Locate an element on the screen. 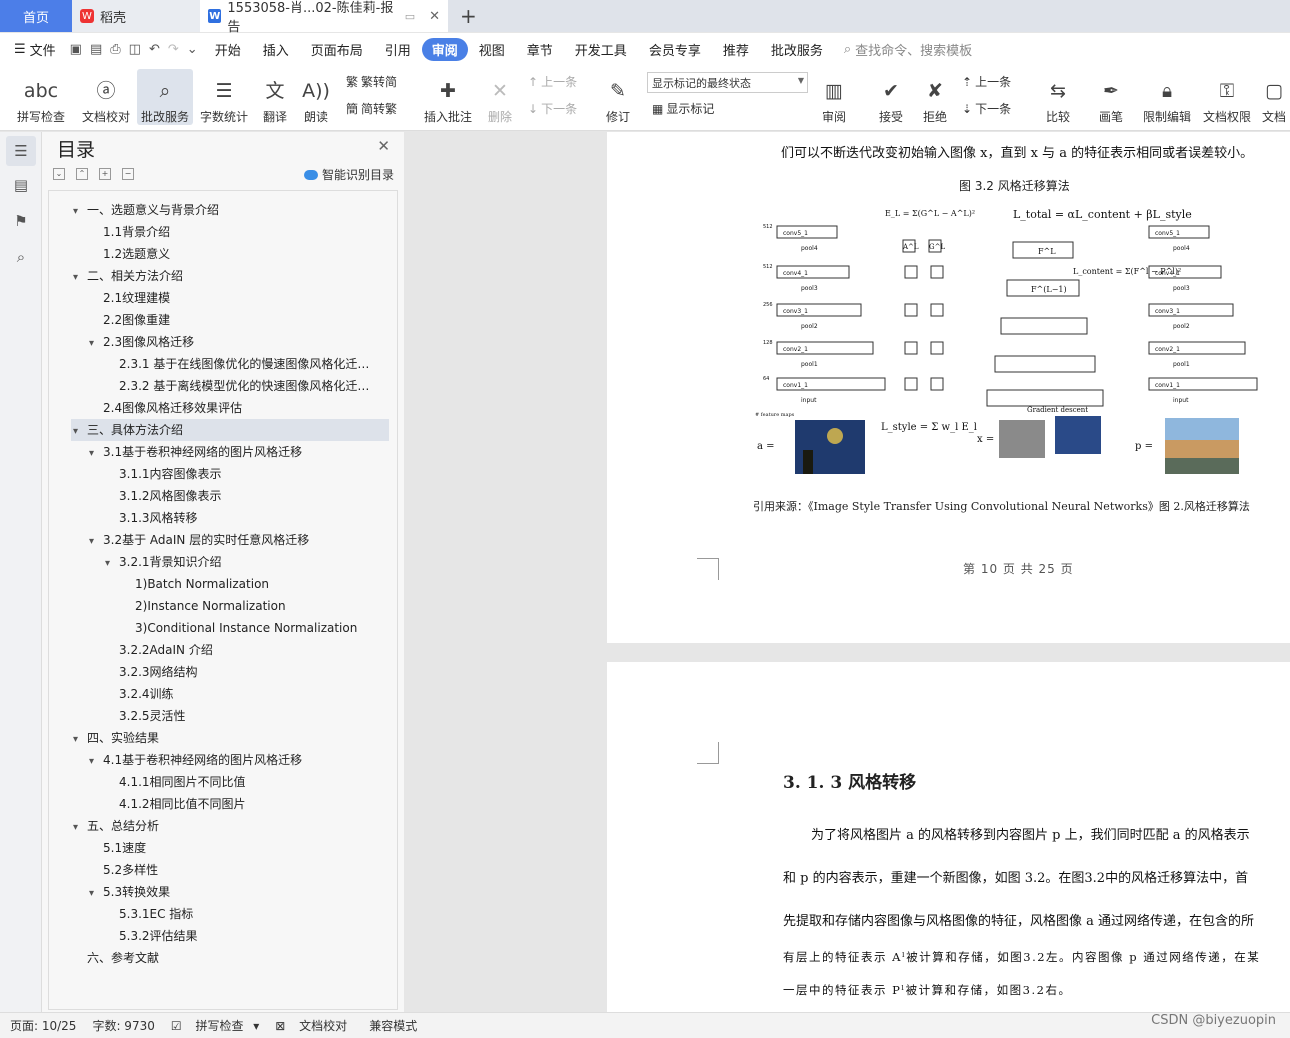 Image resolution: width=1290 pixels, height=1038 pixels. word-count-button: ☰ 字数统计 is located at coordinates (224, 97).